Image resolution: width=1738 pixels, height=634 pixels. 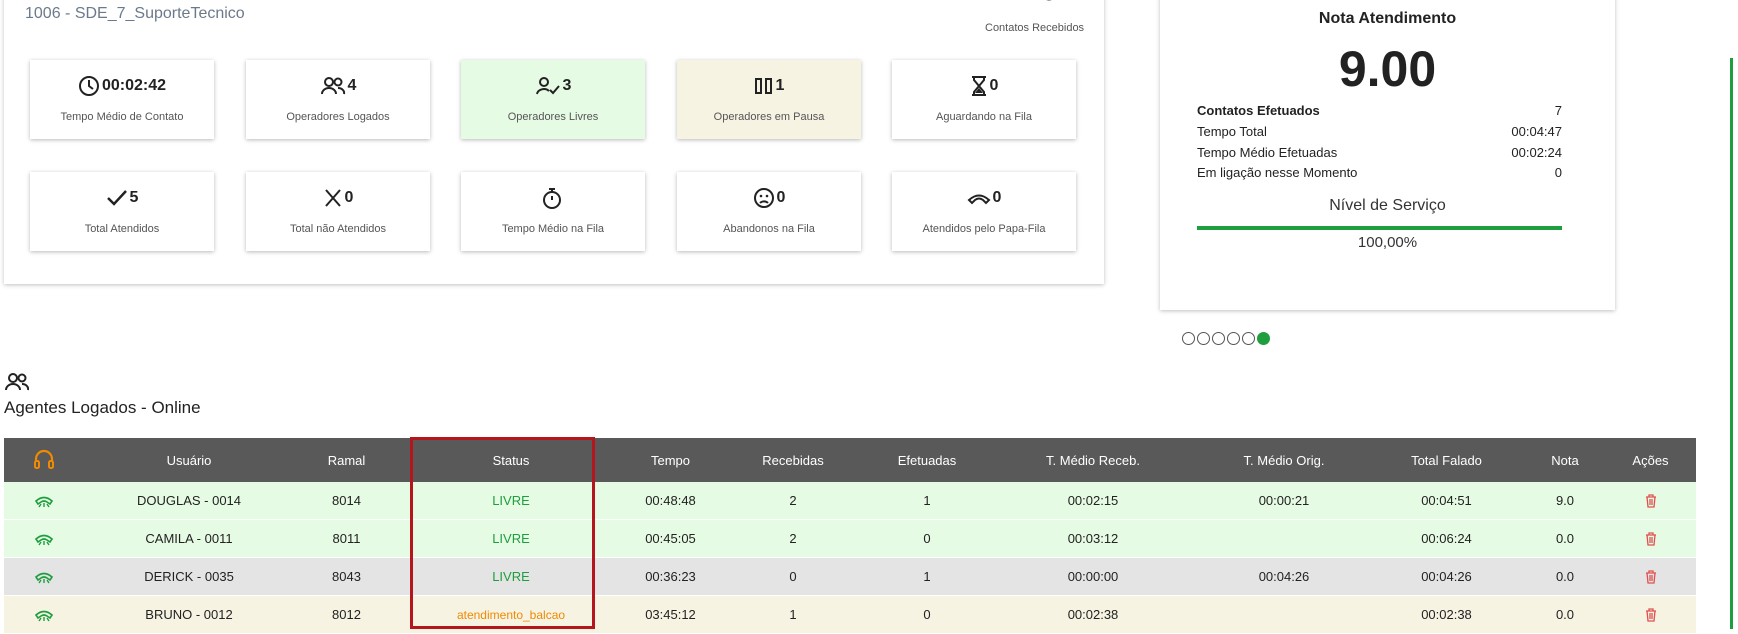 What do you see at coordinates (346, 538) in the screenshot?
I see `cell-ramal: 8011` at bounding box center [346, 538].